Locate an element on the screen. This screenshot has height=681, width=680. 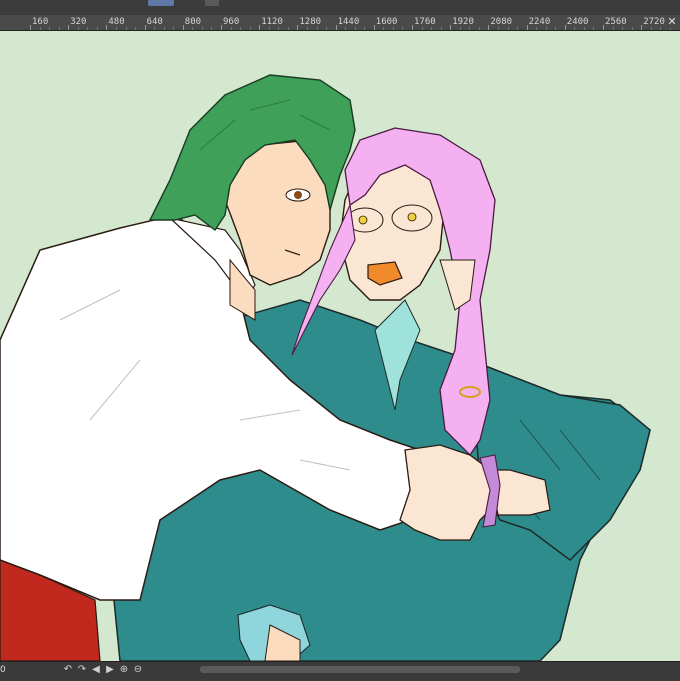
rotate-right-icon: ↷ is located at coordinates (82, 670).